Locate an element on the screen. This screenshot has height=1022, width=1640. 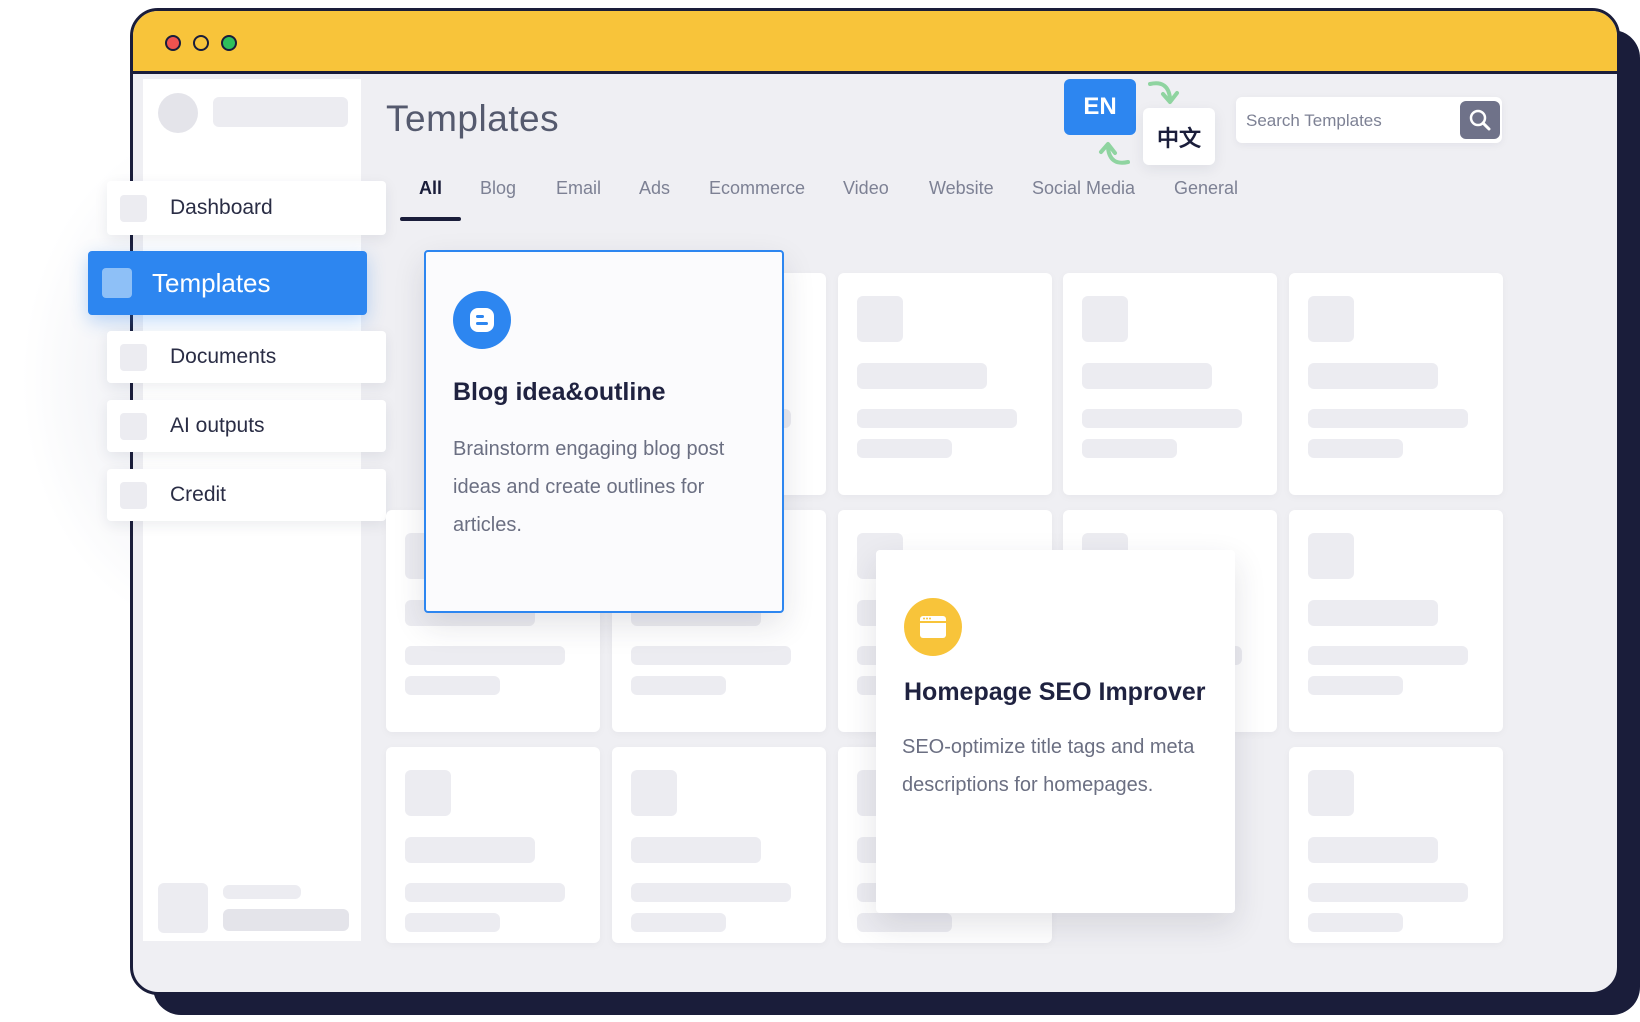
tab-email: Email is located at coordinates (578, 188).